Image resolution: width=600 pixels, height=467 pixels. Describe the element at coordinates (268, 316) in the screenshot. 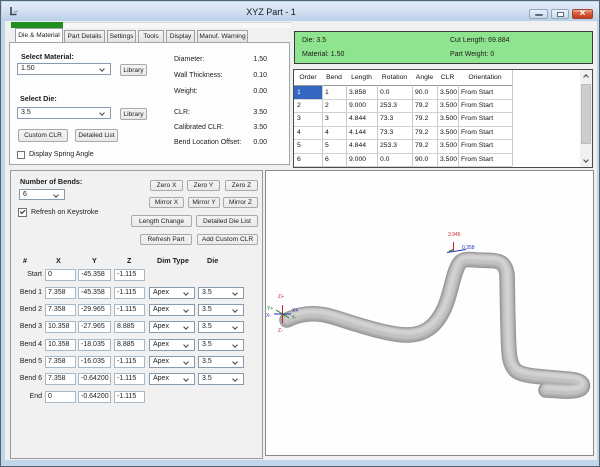

I see `svg-text: X-` at that location.